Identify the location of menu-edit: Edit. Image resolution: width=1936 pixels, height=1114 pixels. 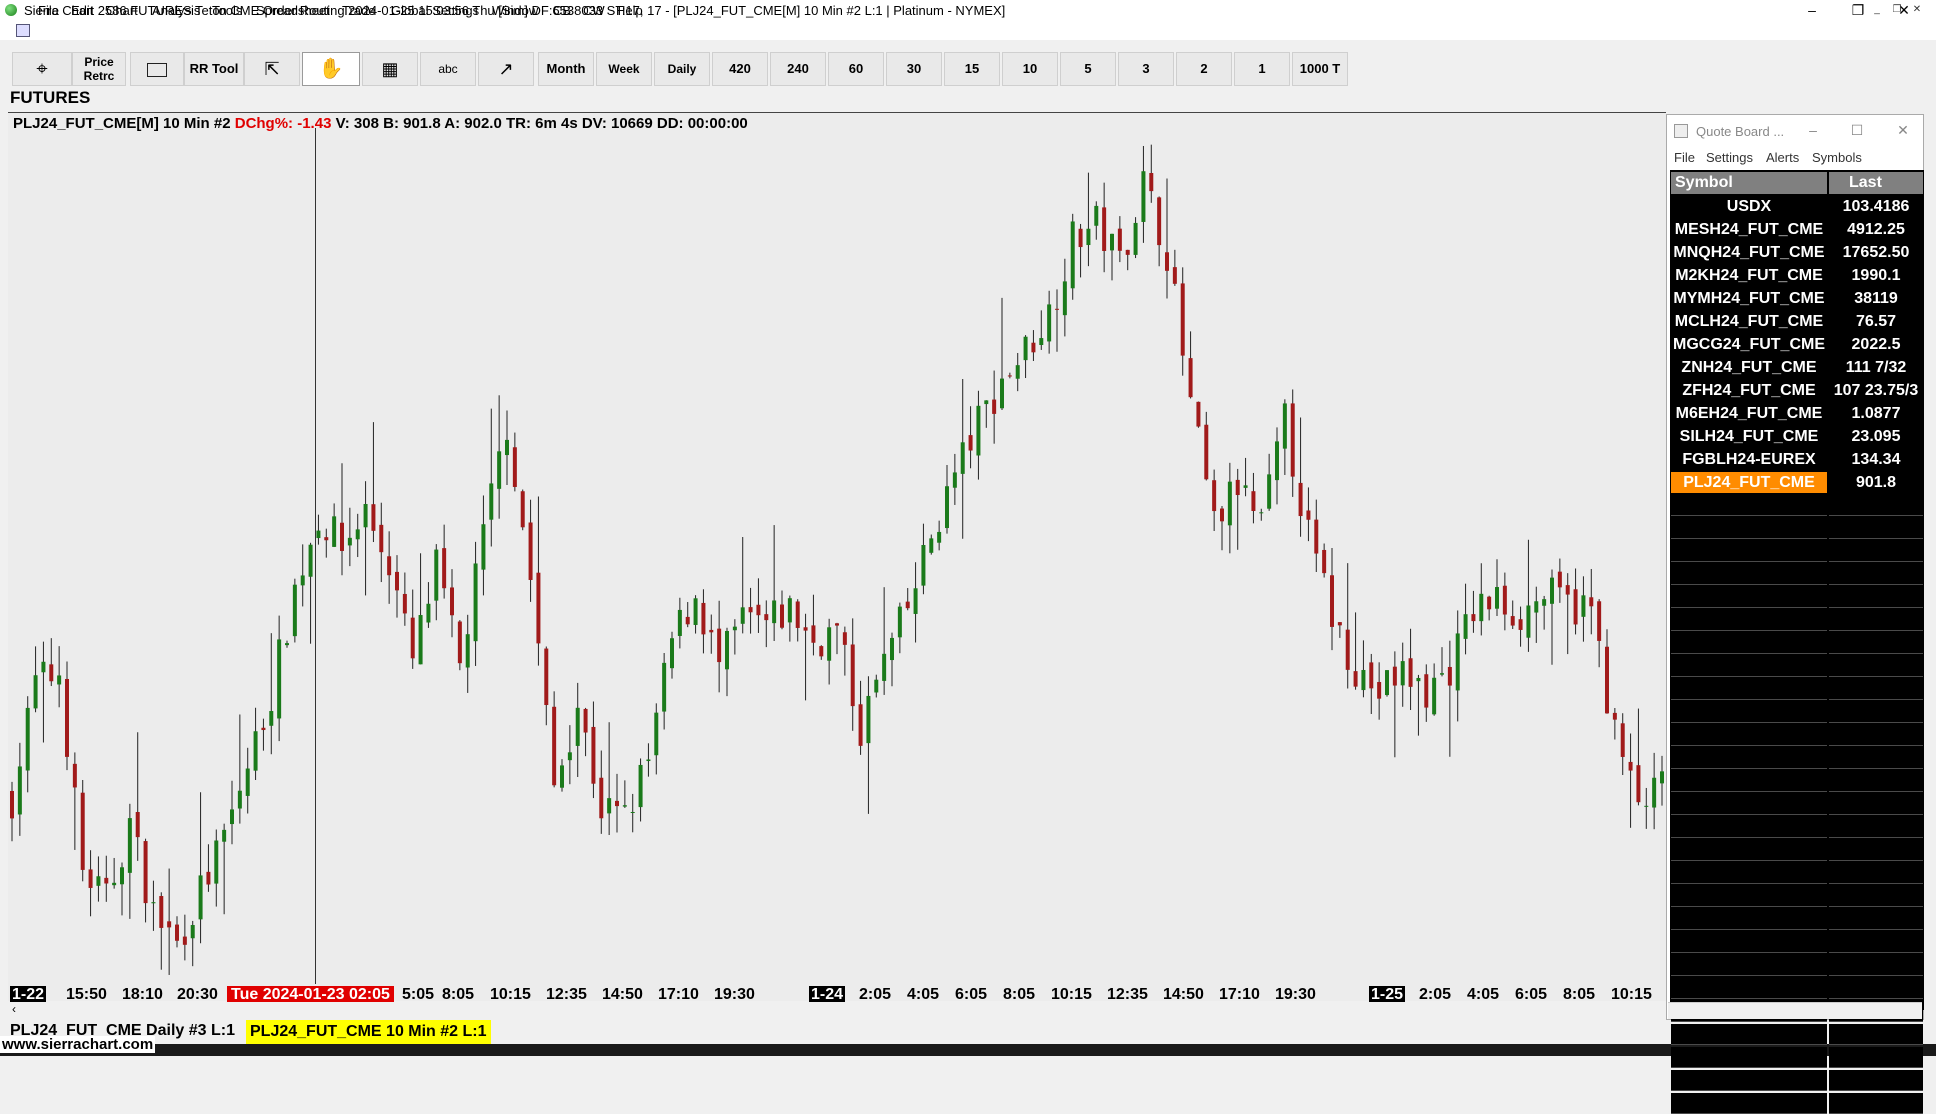
(82, 10).